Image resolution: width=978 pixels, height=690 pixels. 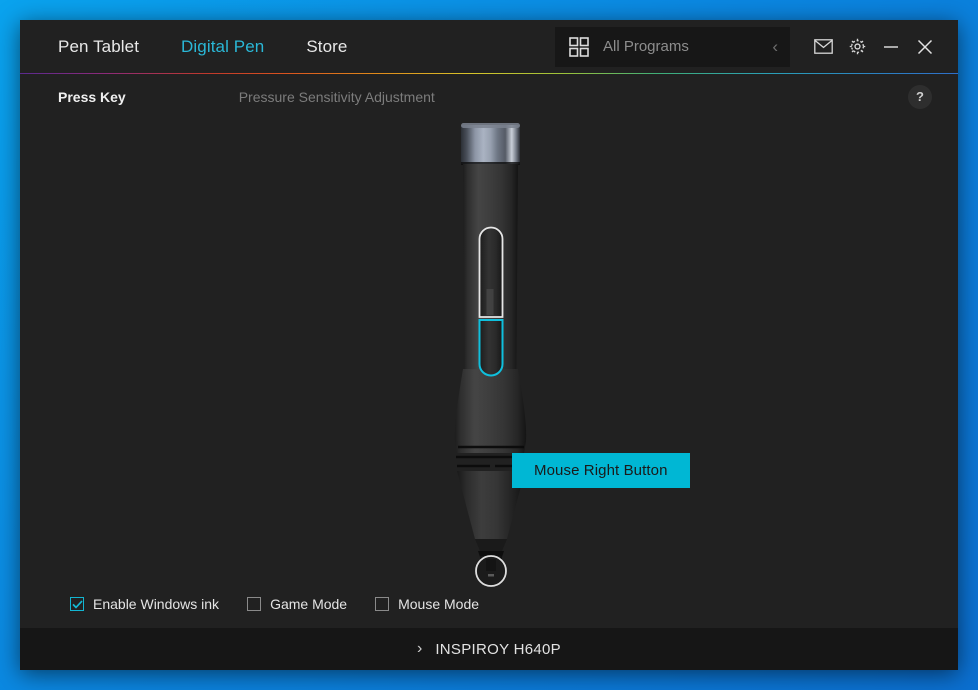 I want to click on nav-tab-store: Store, so click(x=326, y=47).